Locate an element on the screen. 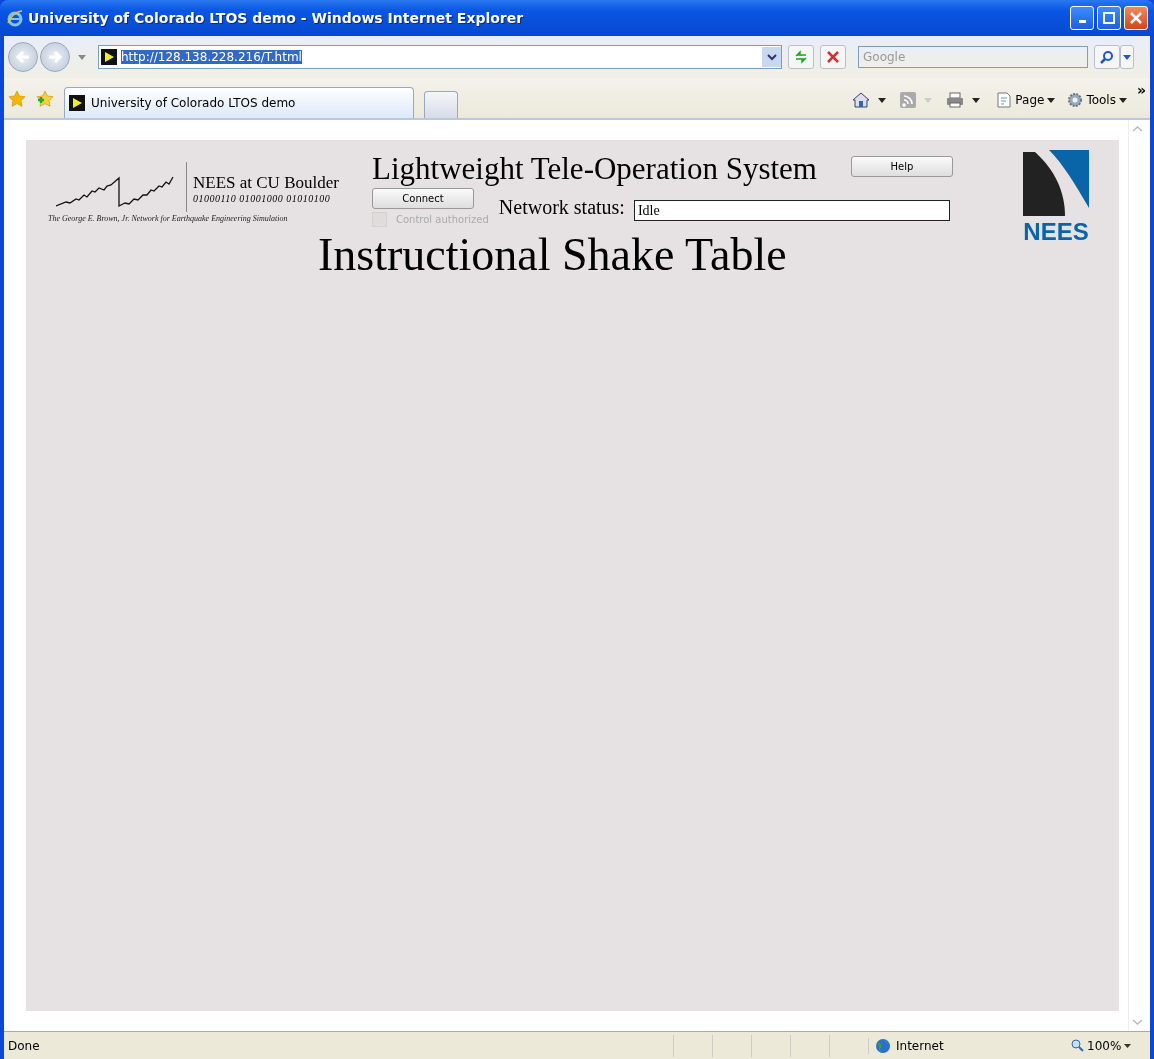 Image resolution: width=1154 pixels, height=1059 pixels. status-text: Done is located at coordinates (24, 1045).